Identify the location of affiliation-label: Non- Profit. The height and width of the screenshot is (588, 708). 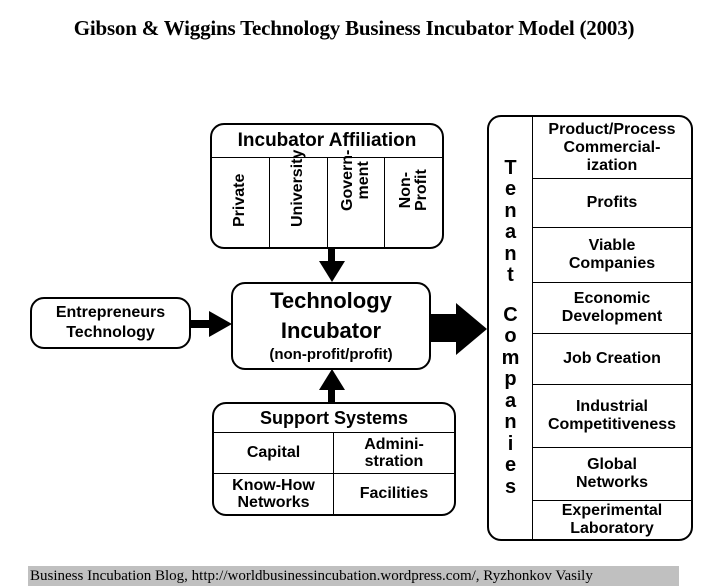
(413, 190).